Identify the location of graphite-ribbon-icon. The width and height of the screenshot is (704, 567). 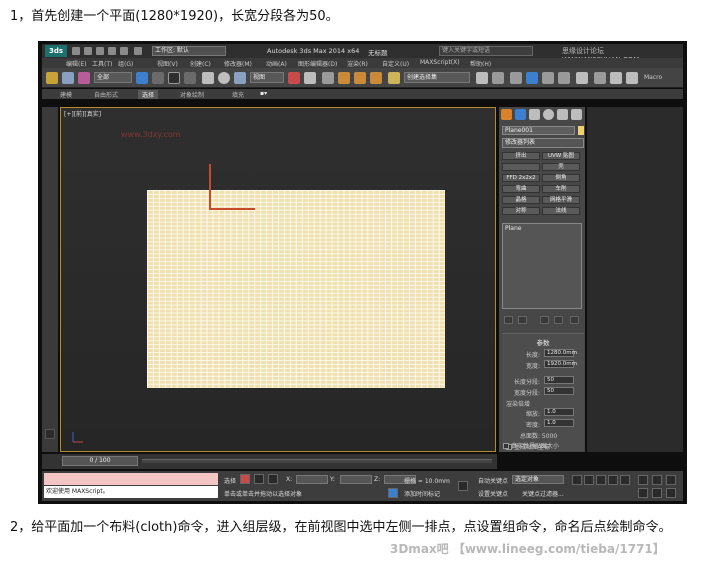
(532, 78).